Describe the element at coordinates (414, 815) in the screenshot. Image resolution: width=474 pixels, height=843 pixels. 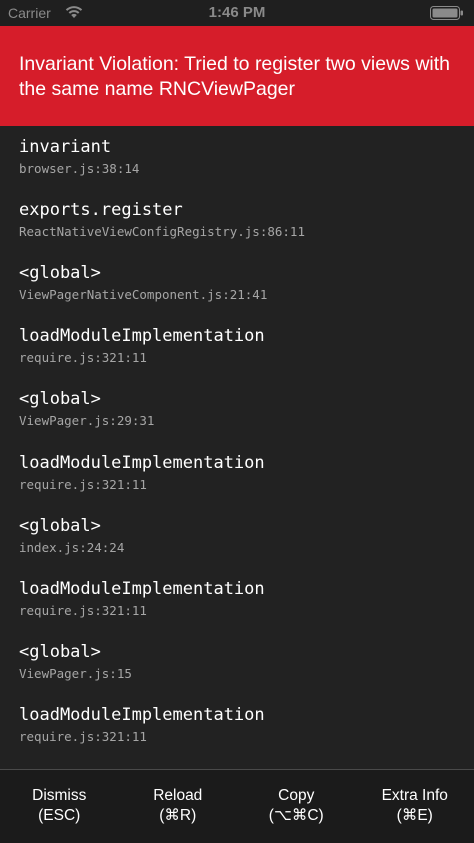
I see `extra-info-shortcut: (⌘E)` at that location.